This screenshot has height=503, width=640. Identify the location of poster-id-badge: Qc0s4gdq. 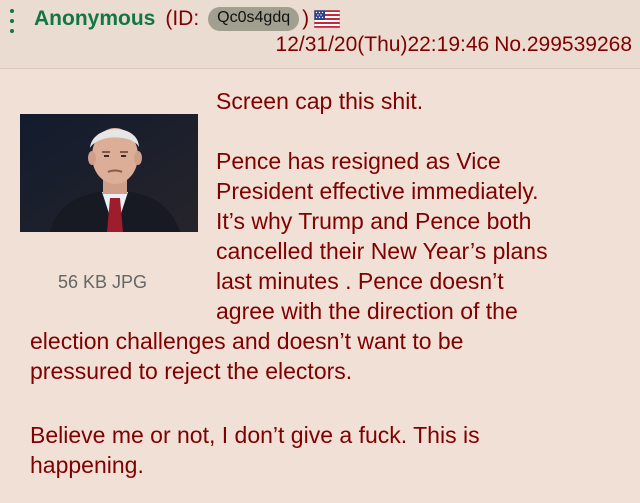
(254, 19).